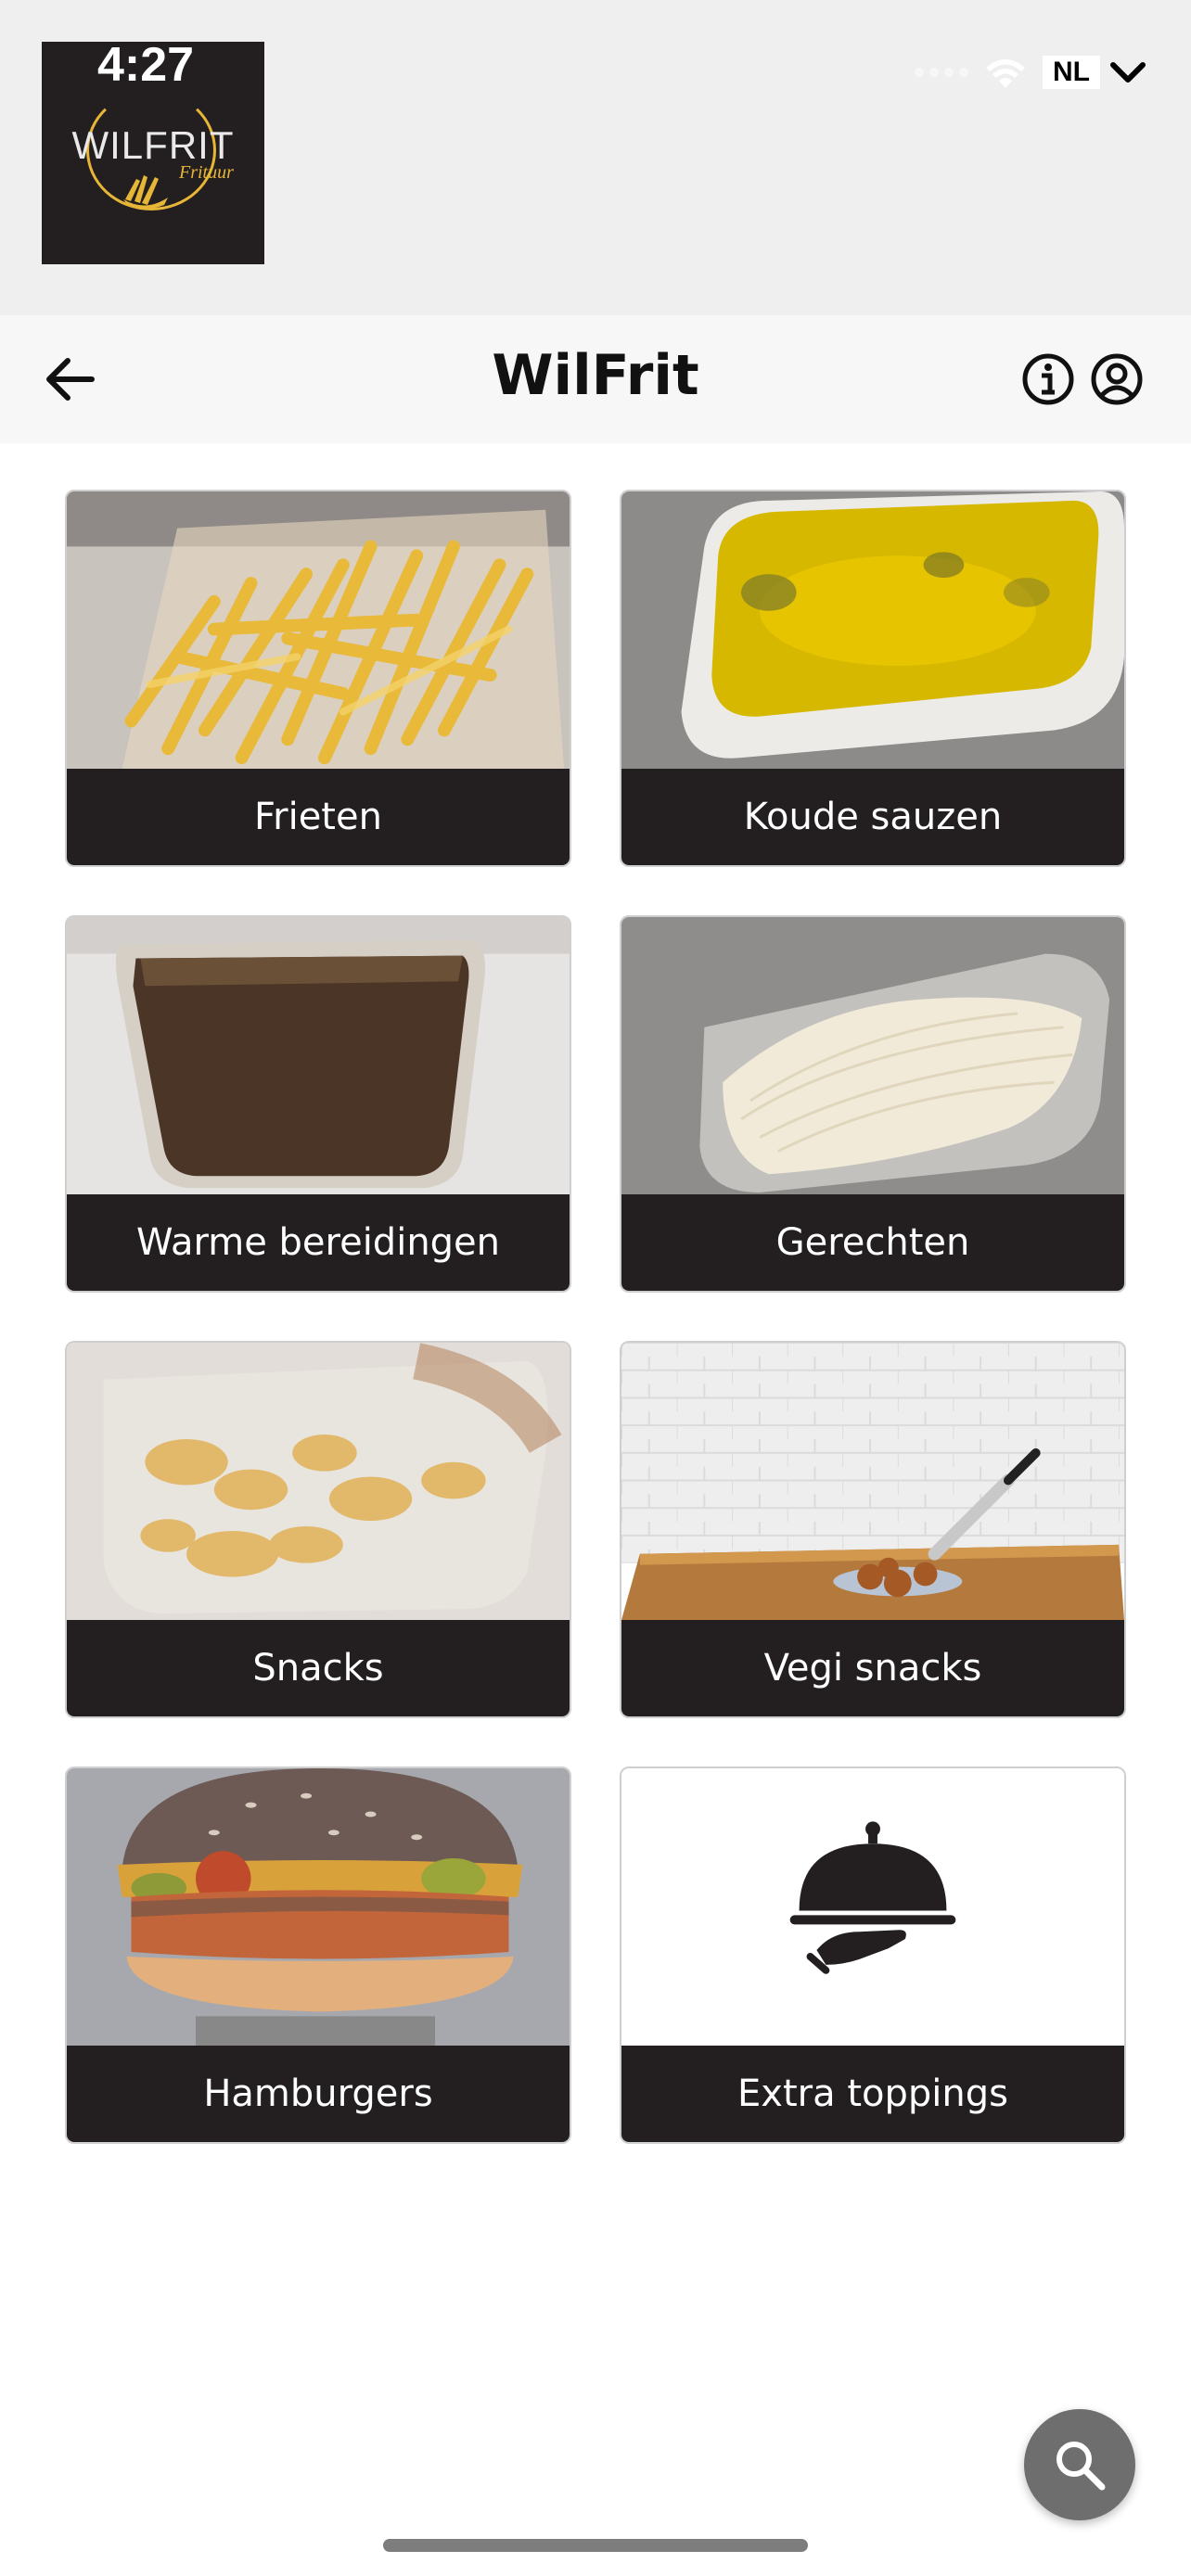 This screenshot has width=1191, height=2576. What do you see at coordinates (872, 630) in the screenshot?
I see `yellow-sauce-photo` at bounding box center [872, 630].